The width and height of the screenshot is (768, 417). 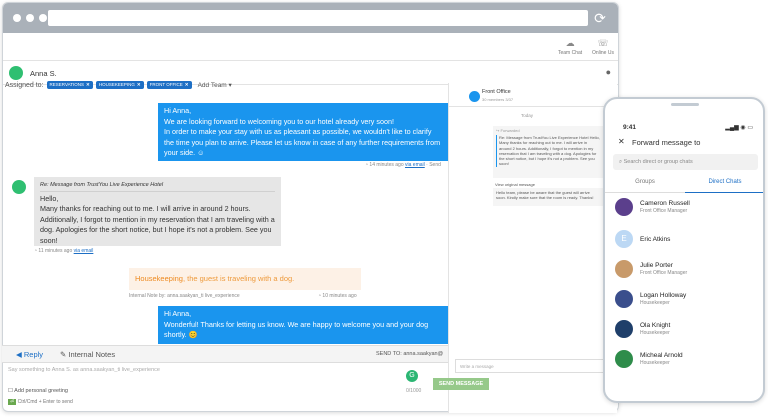 What do you see at coordinates (642, 239) in the screenshot?
I see `contact-row: E Eric Atkins` at bounding box center [642, 239].